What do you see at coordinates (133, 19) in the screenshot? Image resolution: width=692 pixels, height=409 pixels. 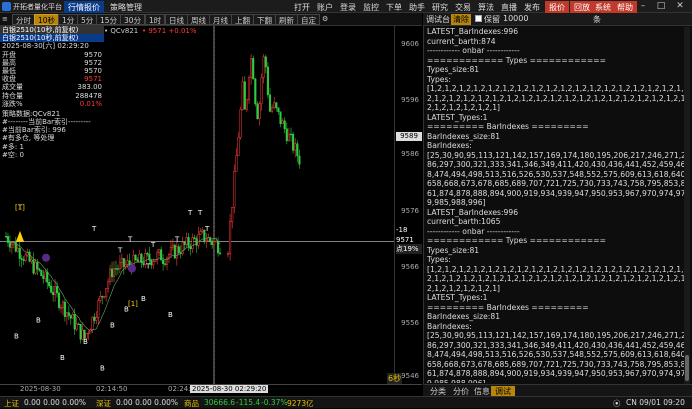 I see `period-30m: 30分` at bounding box center [133, 19].